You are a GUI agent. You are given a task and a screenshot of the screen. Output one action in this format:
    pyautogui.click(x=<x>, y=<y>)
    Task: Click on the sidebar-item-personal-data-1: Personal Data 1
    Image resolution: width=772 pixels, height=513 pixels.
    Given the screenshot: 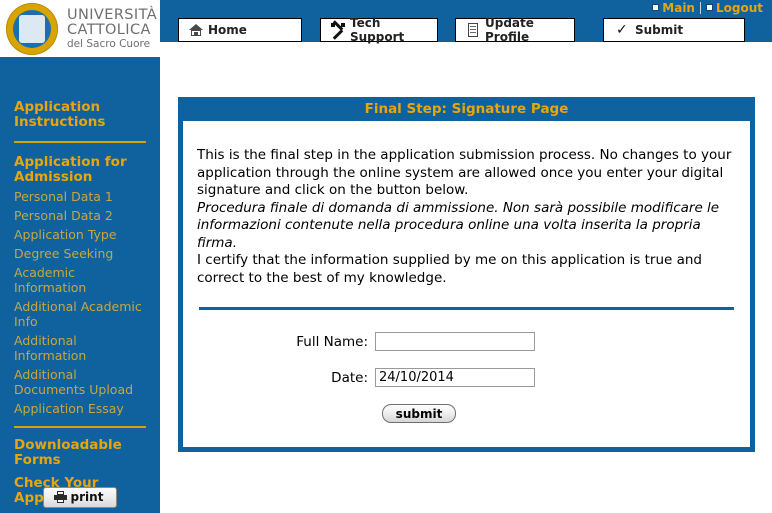 What is the action you would take?
    pyautogui.click(x=80, y=196)
    